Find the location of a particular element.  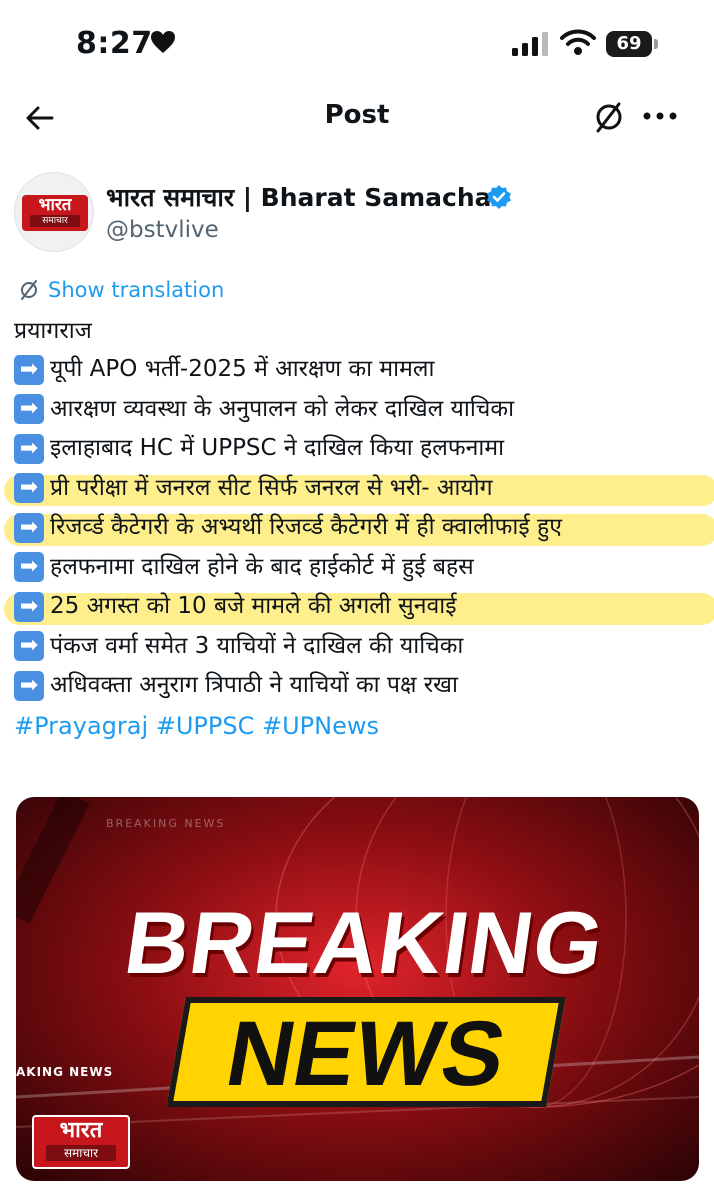

battery-icon: 69 is located at coordinates (632, 44).